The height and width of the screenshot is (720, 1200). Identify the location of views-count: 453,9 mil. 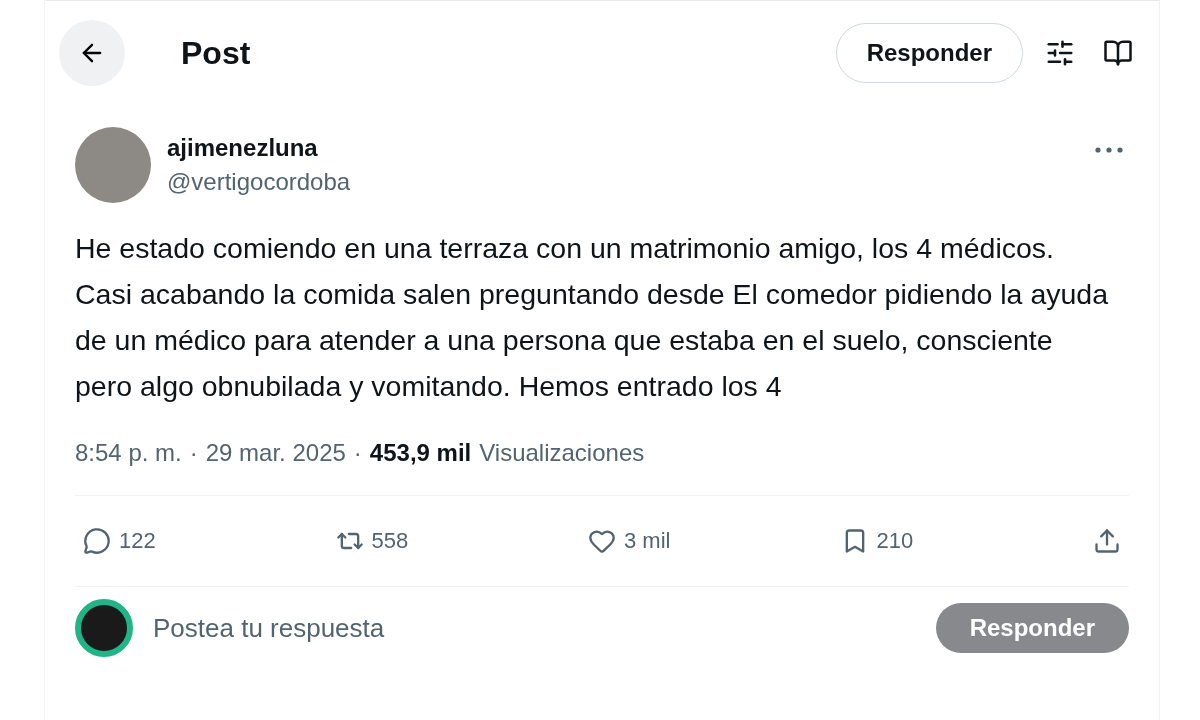
(420, 453).